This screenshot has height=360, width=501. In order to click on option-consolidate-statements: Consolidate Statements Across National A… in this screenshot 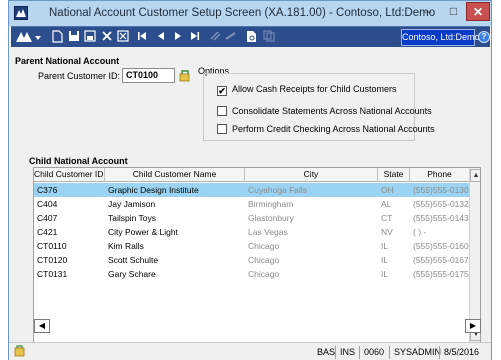, I will do `click(324, 111)`.